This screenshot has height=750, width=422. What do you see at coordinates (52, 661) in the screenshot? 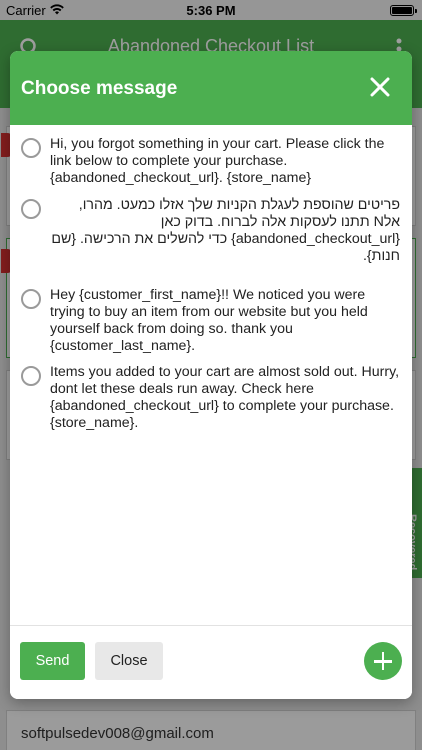
I see `send-button: Send` at bounding box center [52, 661].